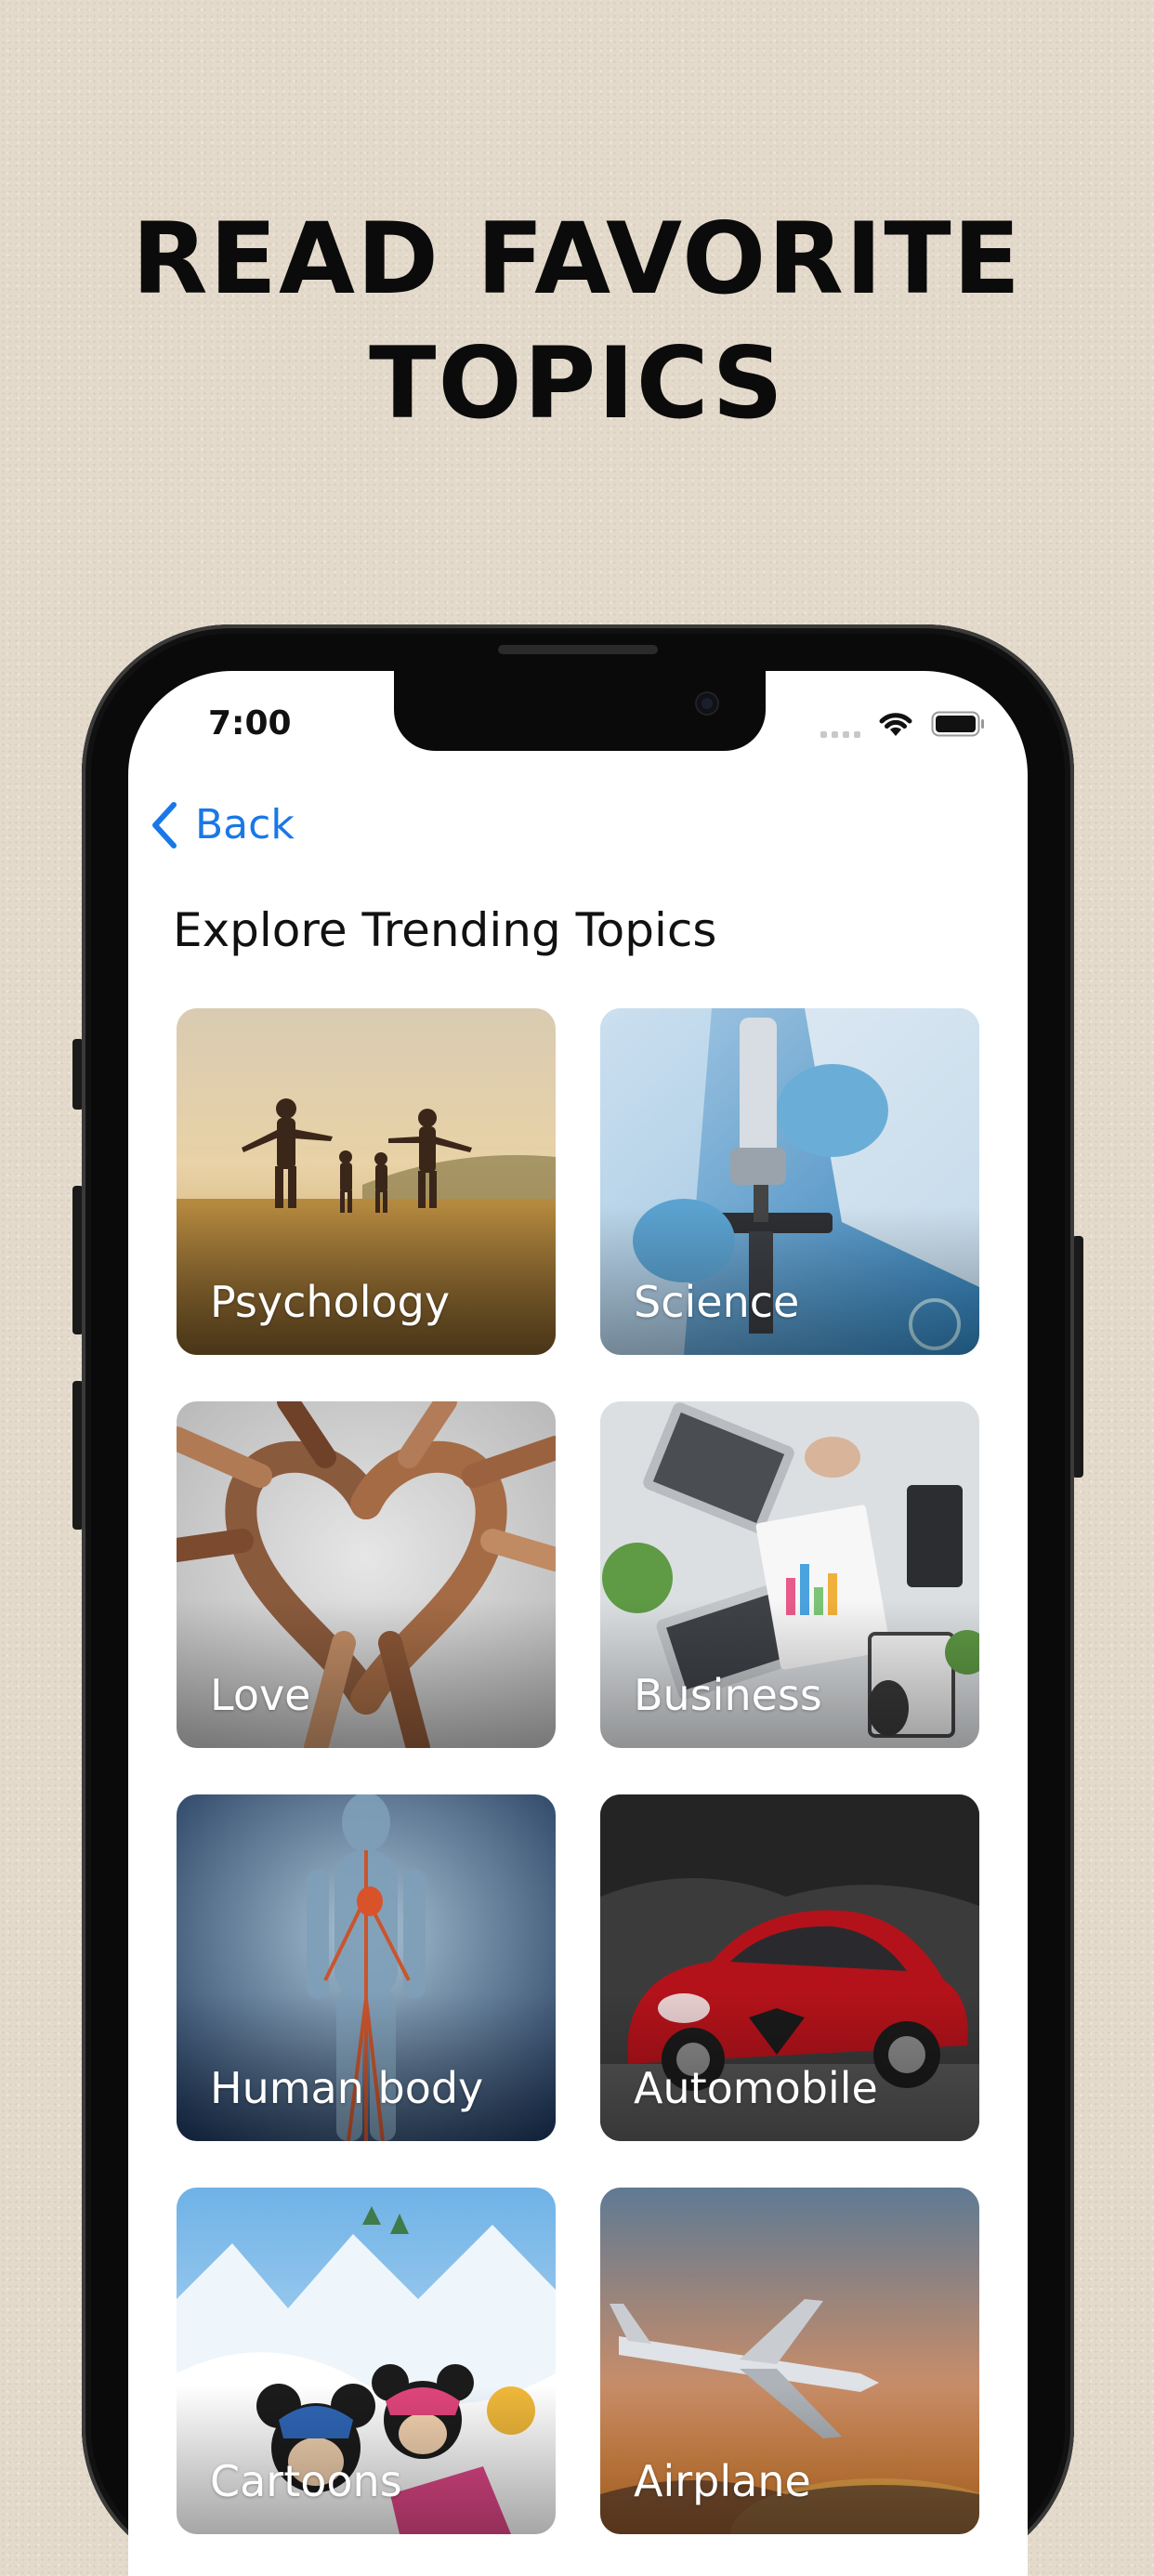 The image size is (1154, 2576). I want to click on status-time: 7:00, so click(250, 723).